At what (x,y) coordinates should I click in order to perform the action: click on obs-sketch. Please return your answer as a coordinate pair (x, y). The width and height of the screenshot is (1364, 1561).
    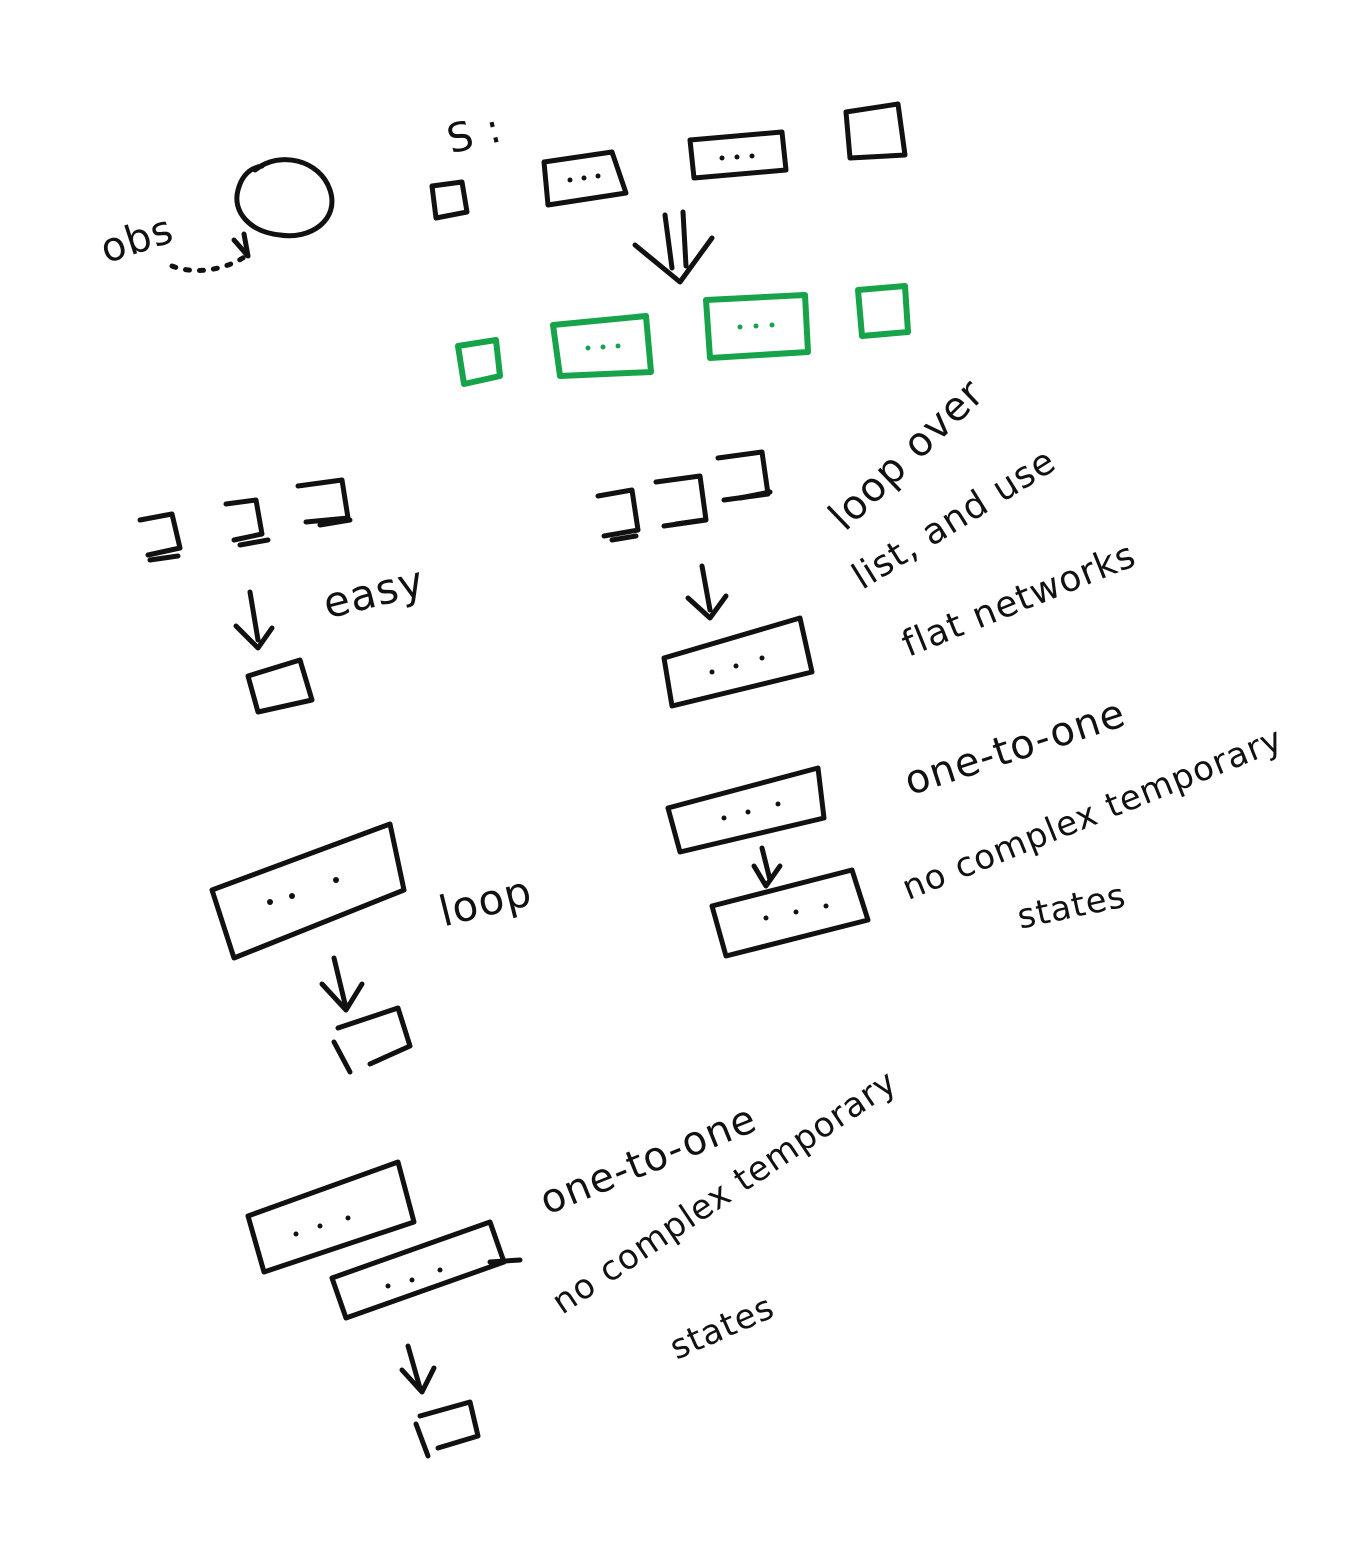
    Looking at the image, I should click on (252, 215).